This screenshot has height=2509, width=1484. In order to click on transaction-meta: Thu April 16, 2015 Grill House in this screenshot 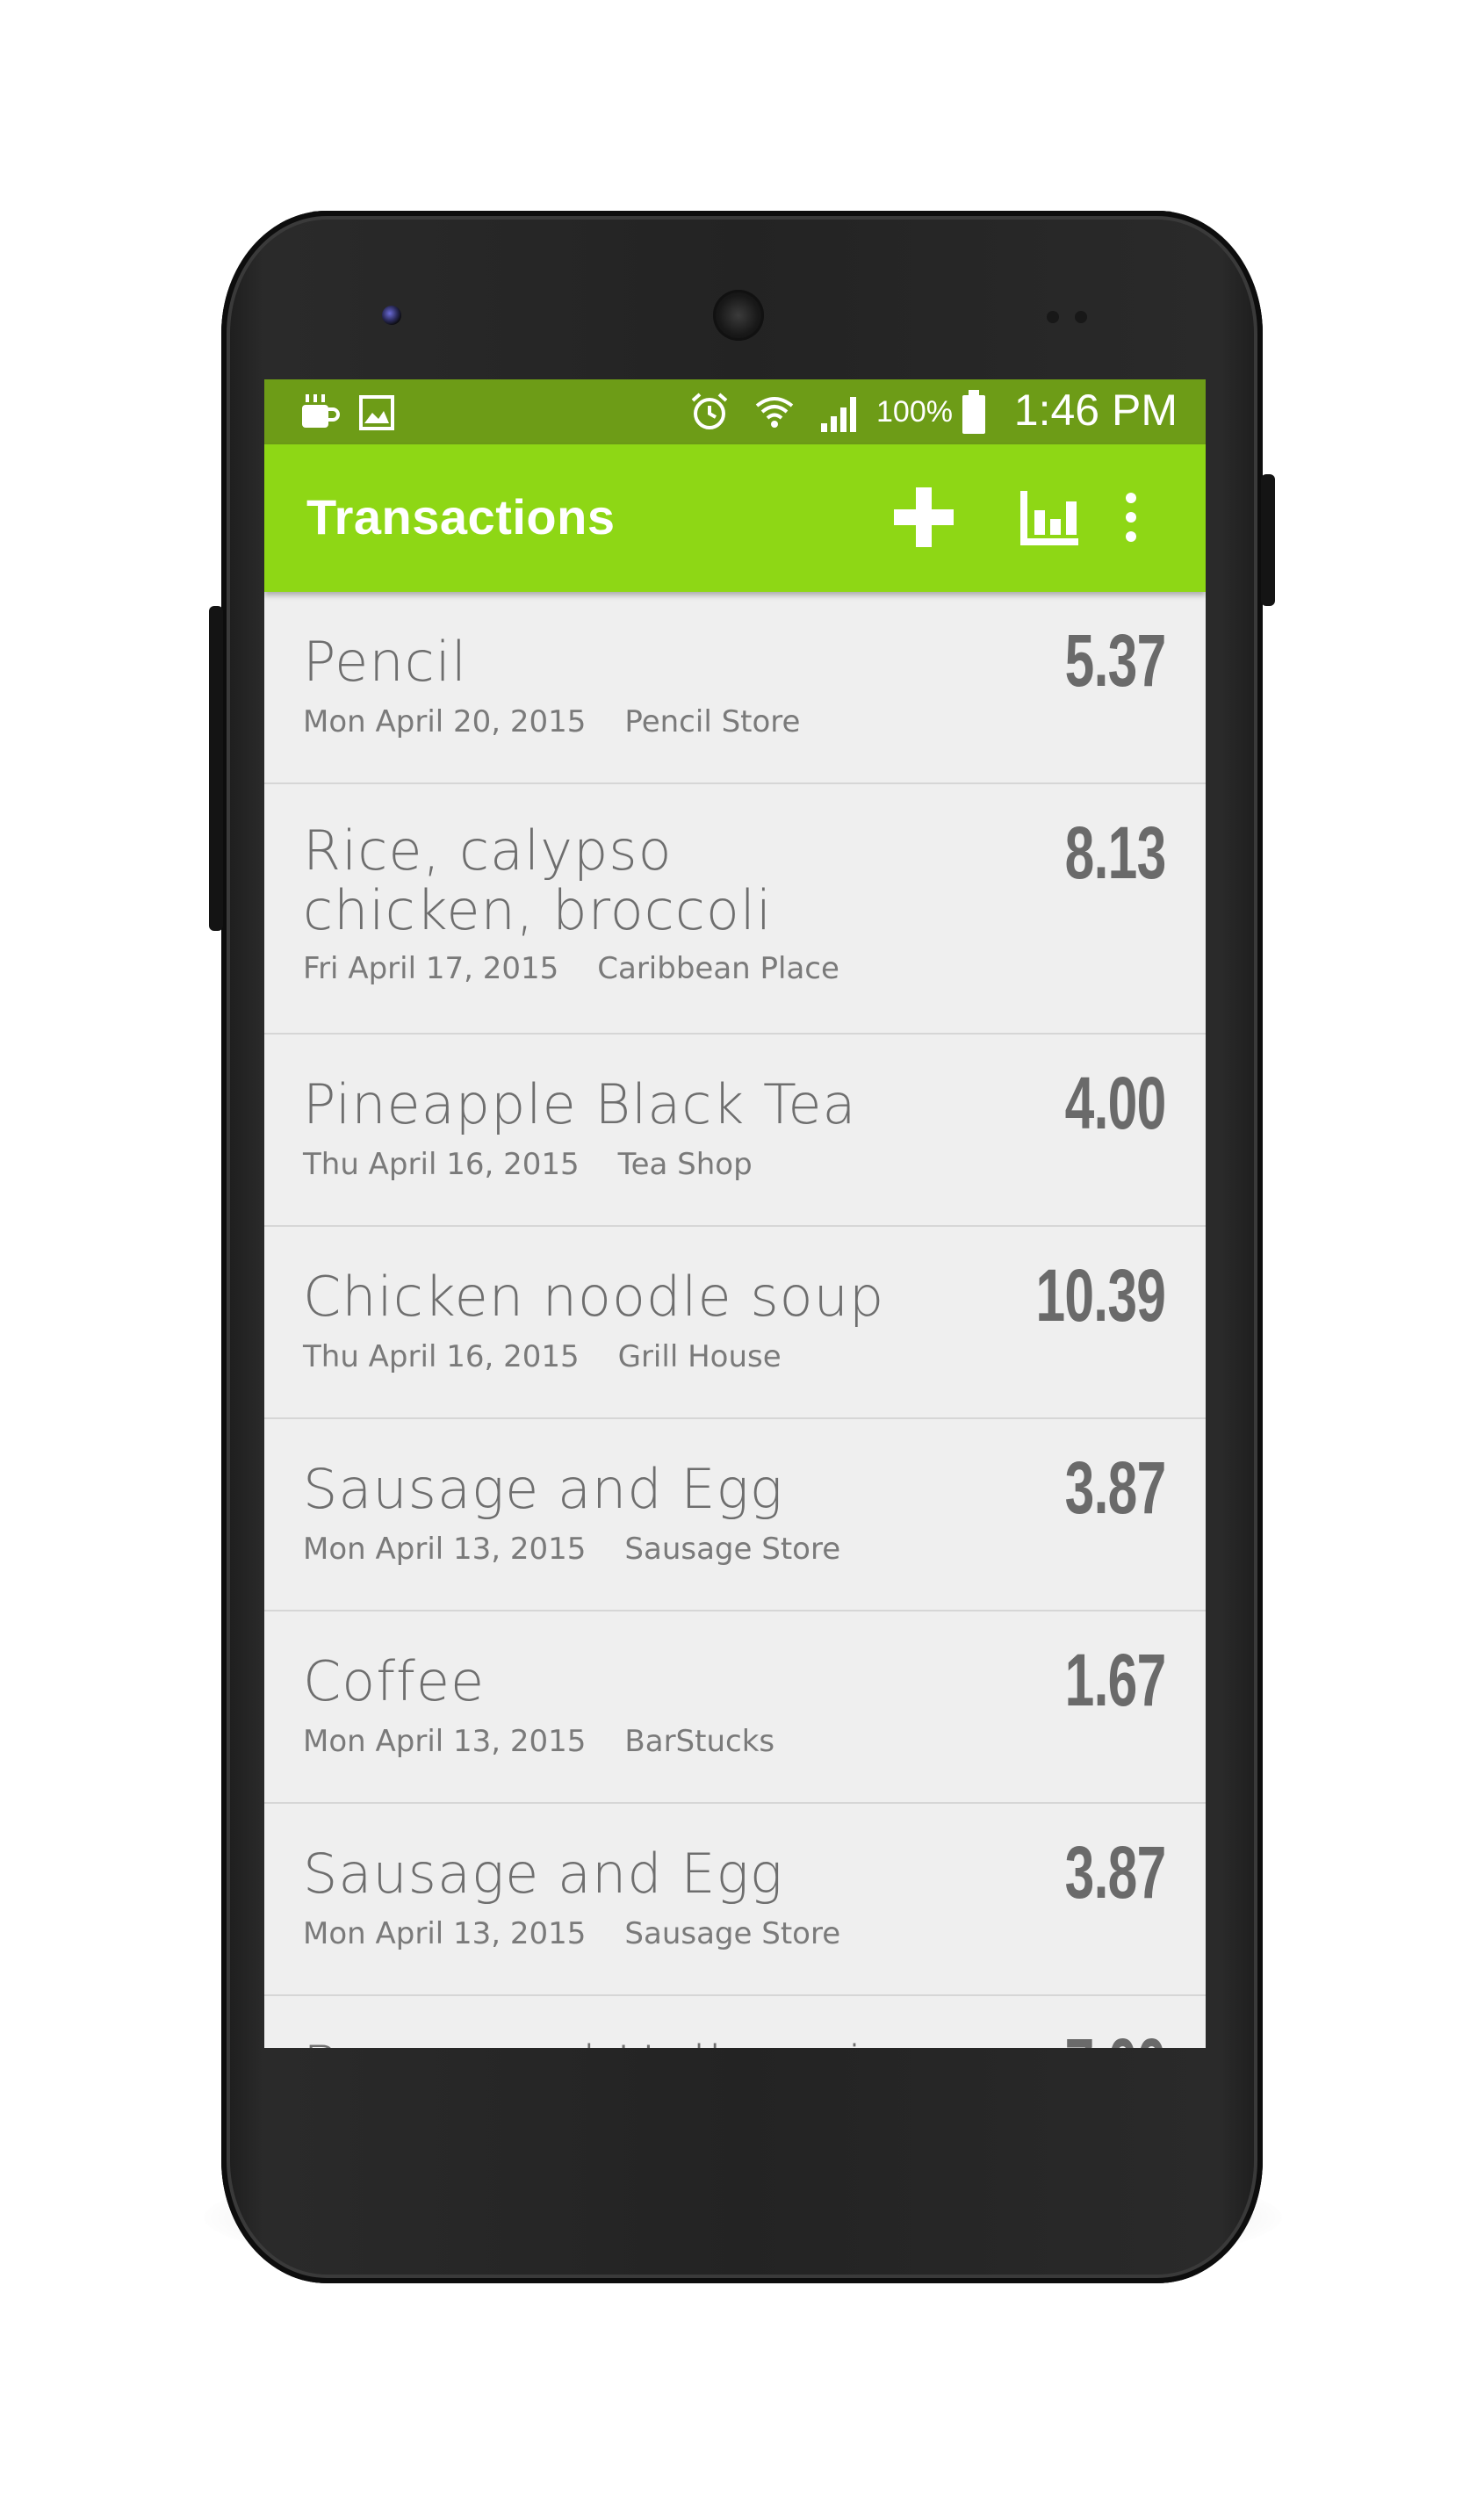, I will do `click(542, 1356)`.